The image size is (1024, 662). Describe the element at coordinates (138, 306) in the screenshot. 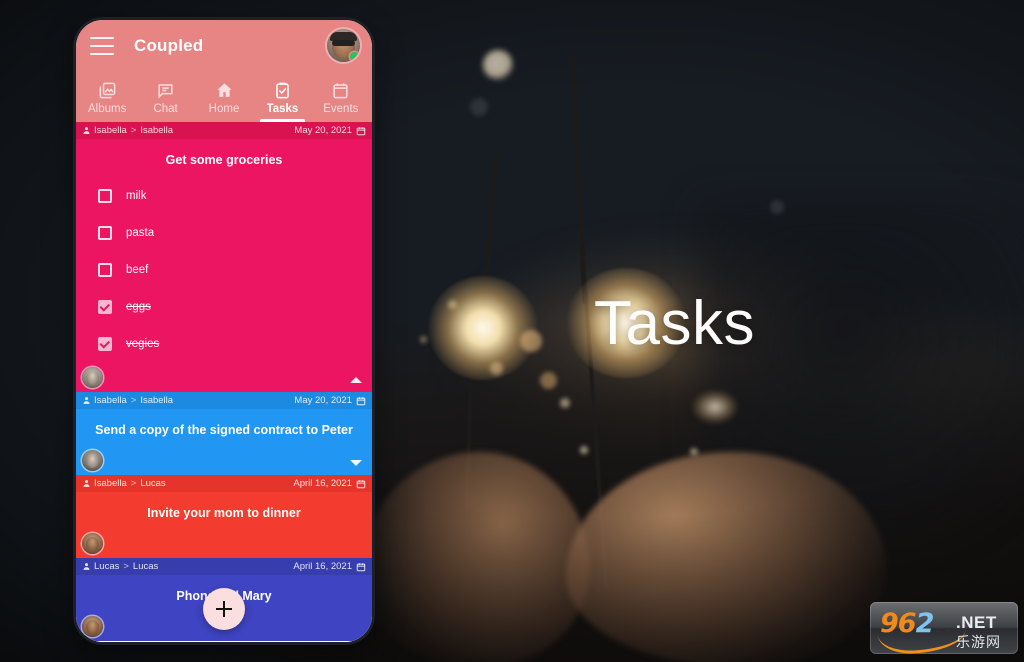

I see `todo-label: eggs` at that location.